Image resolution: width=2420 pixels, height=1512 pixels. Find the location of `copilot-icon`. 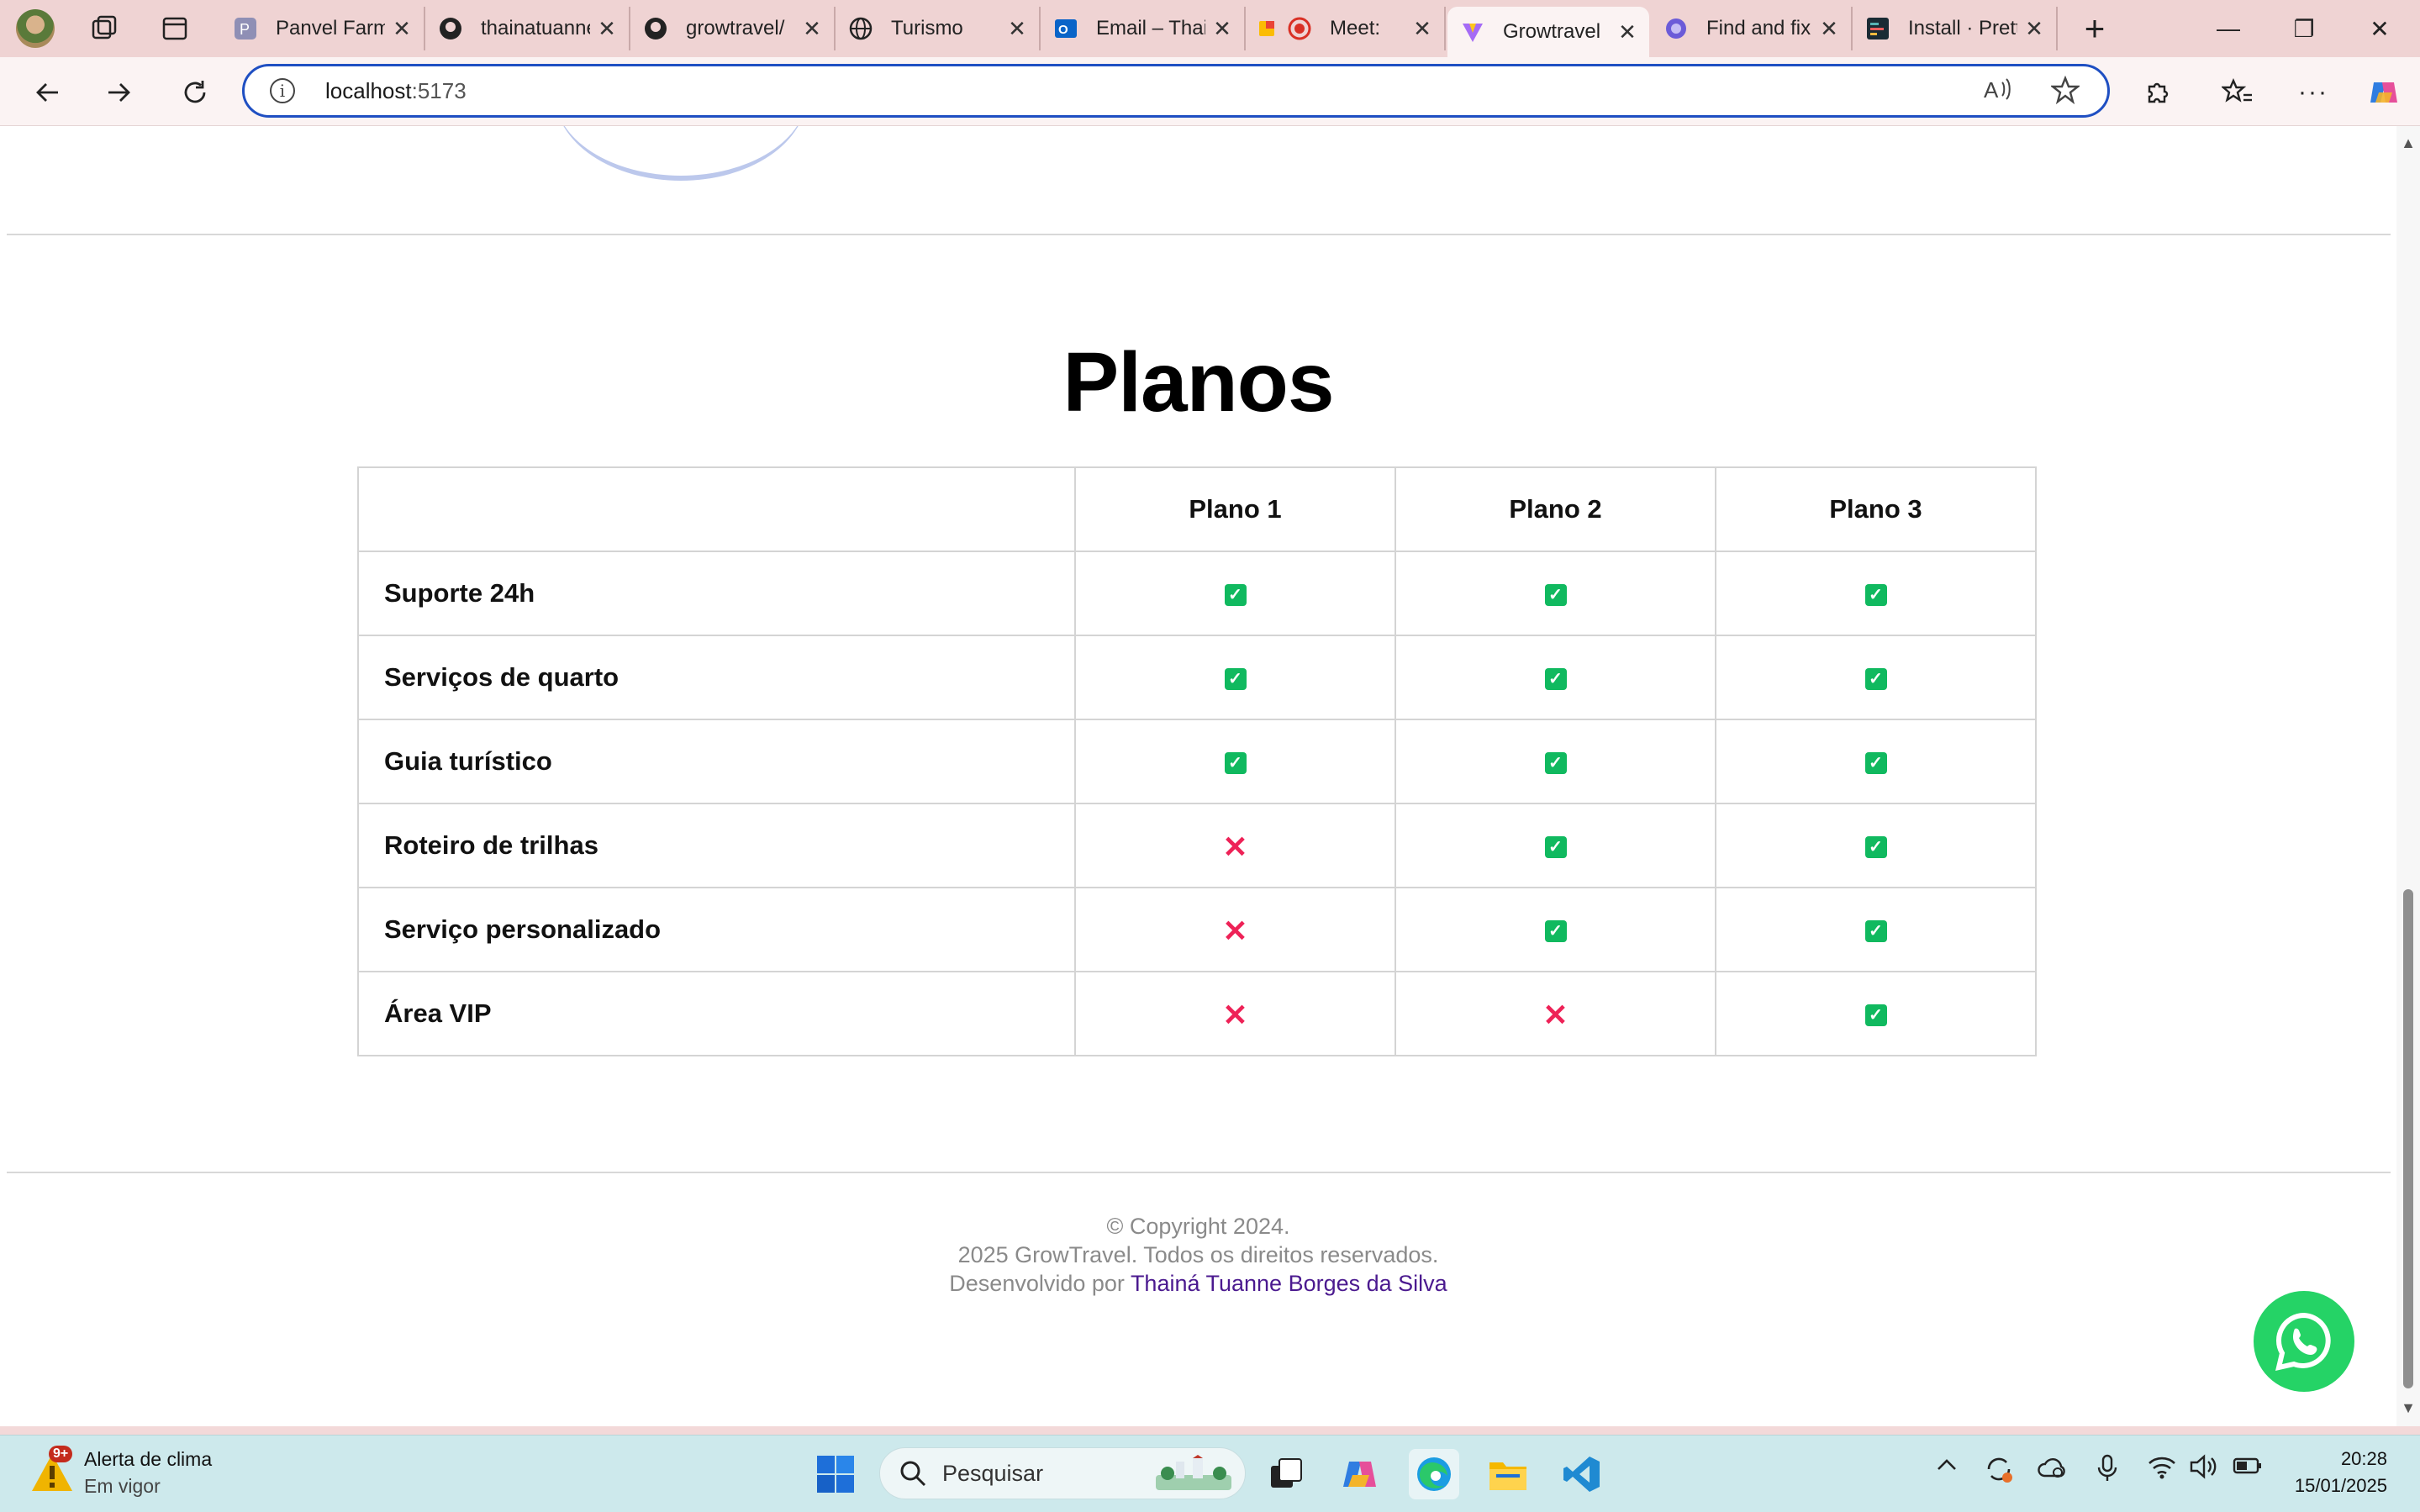

copilot-icon is located at coordinates (1676, 28).